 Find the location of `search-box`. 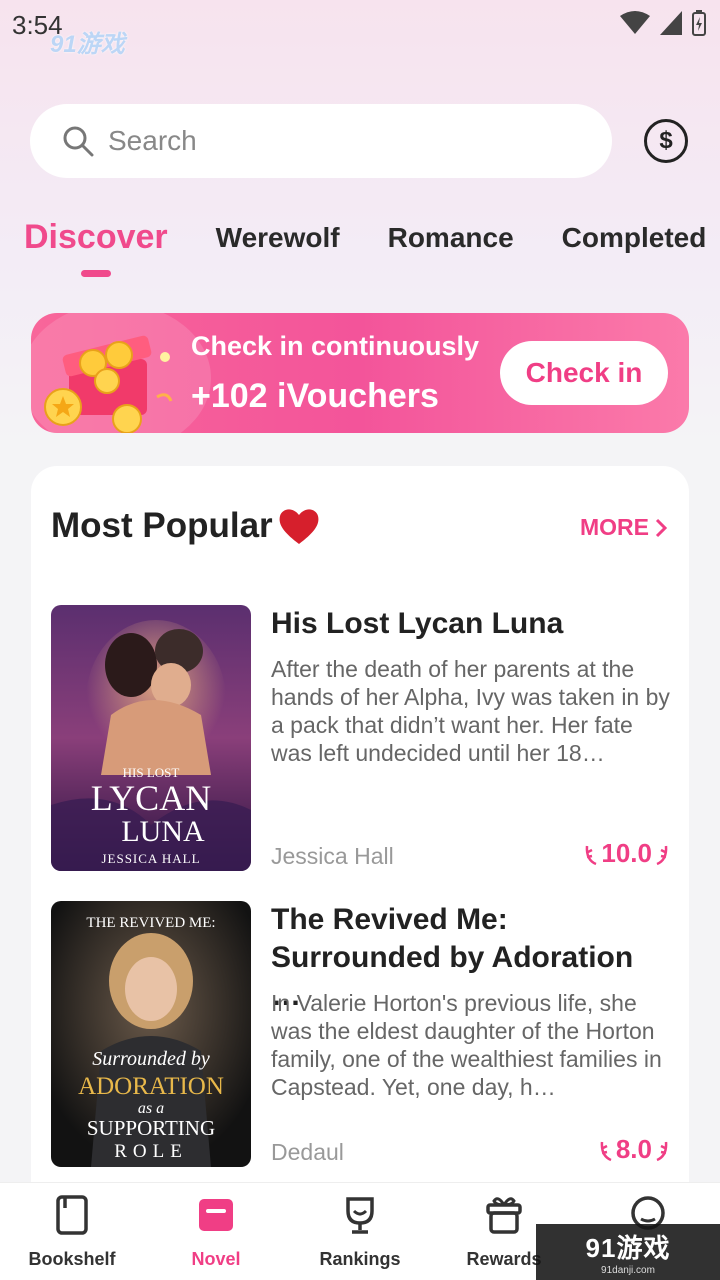

search-box is located at coordinates (321, 141).